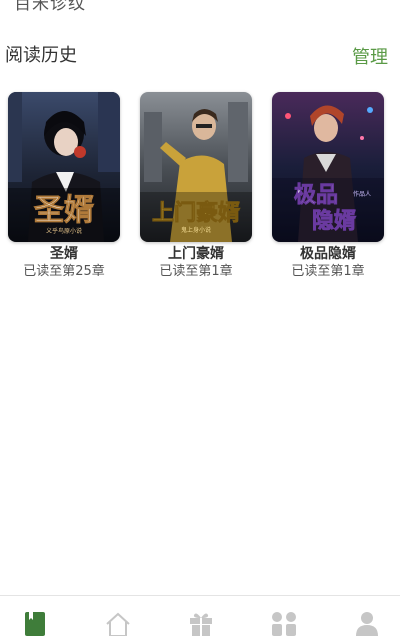 This screenshot has width=400, height=643. What do you see at coordinates (328, 254) in the screenshot?
I see `book-title: 极品隐婿` at bounding box center [328, 254].